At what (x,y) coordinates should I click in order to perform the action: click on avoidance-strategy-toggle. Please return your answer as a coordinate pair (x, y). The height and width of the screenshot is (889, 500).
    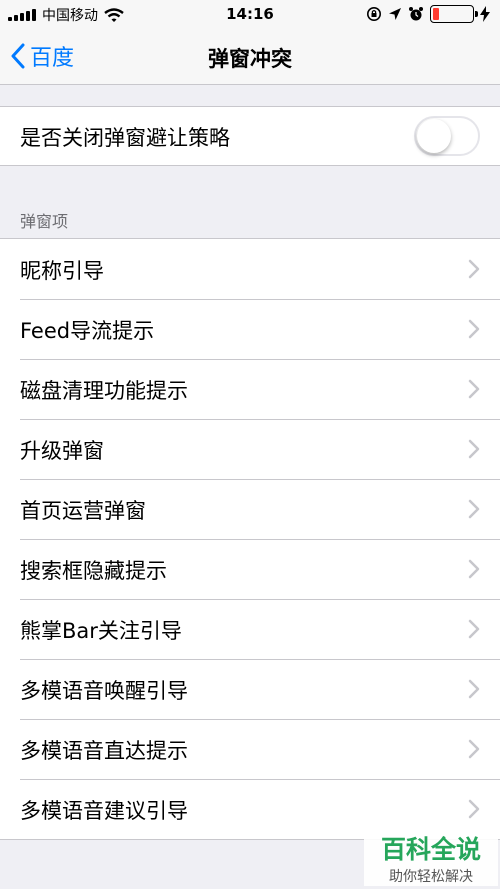
    Looking at the image, I should click on (447, 136).